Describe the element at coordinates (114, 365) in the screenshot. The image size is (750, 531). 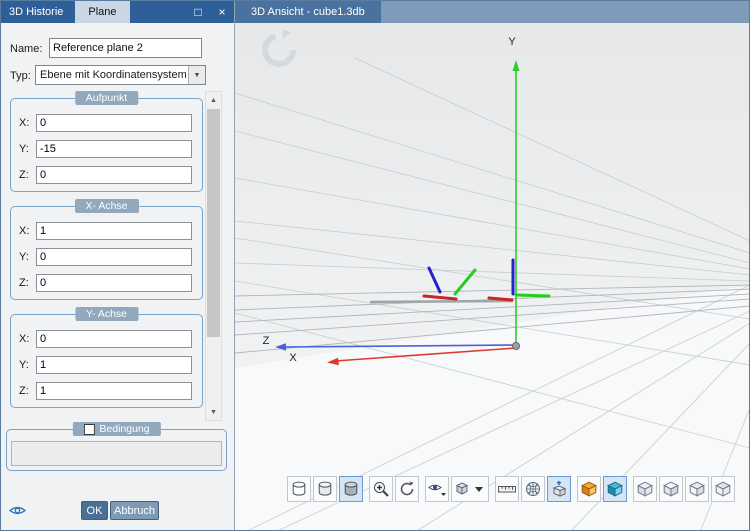
I see `y-achse-y-input` at that location.